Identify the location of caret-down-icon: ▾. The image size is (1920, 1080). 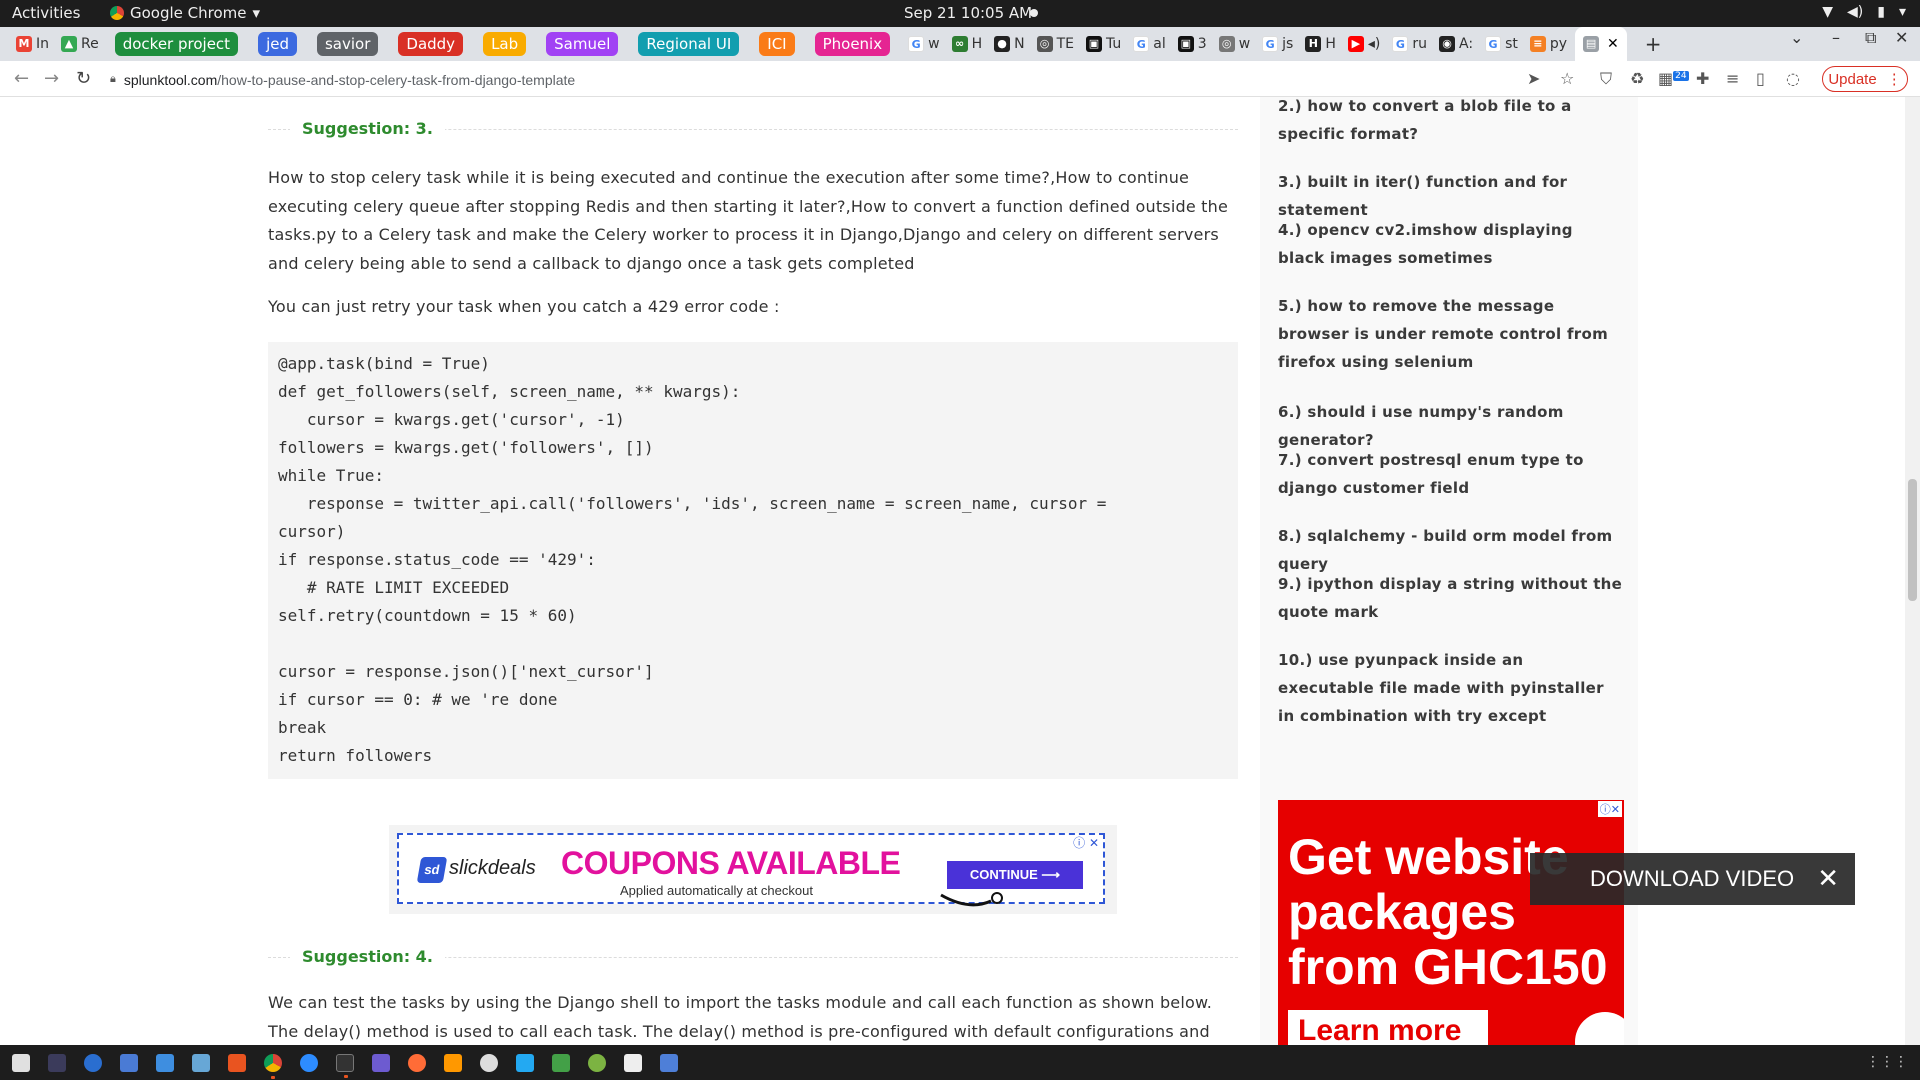
(256, 13).